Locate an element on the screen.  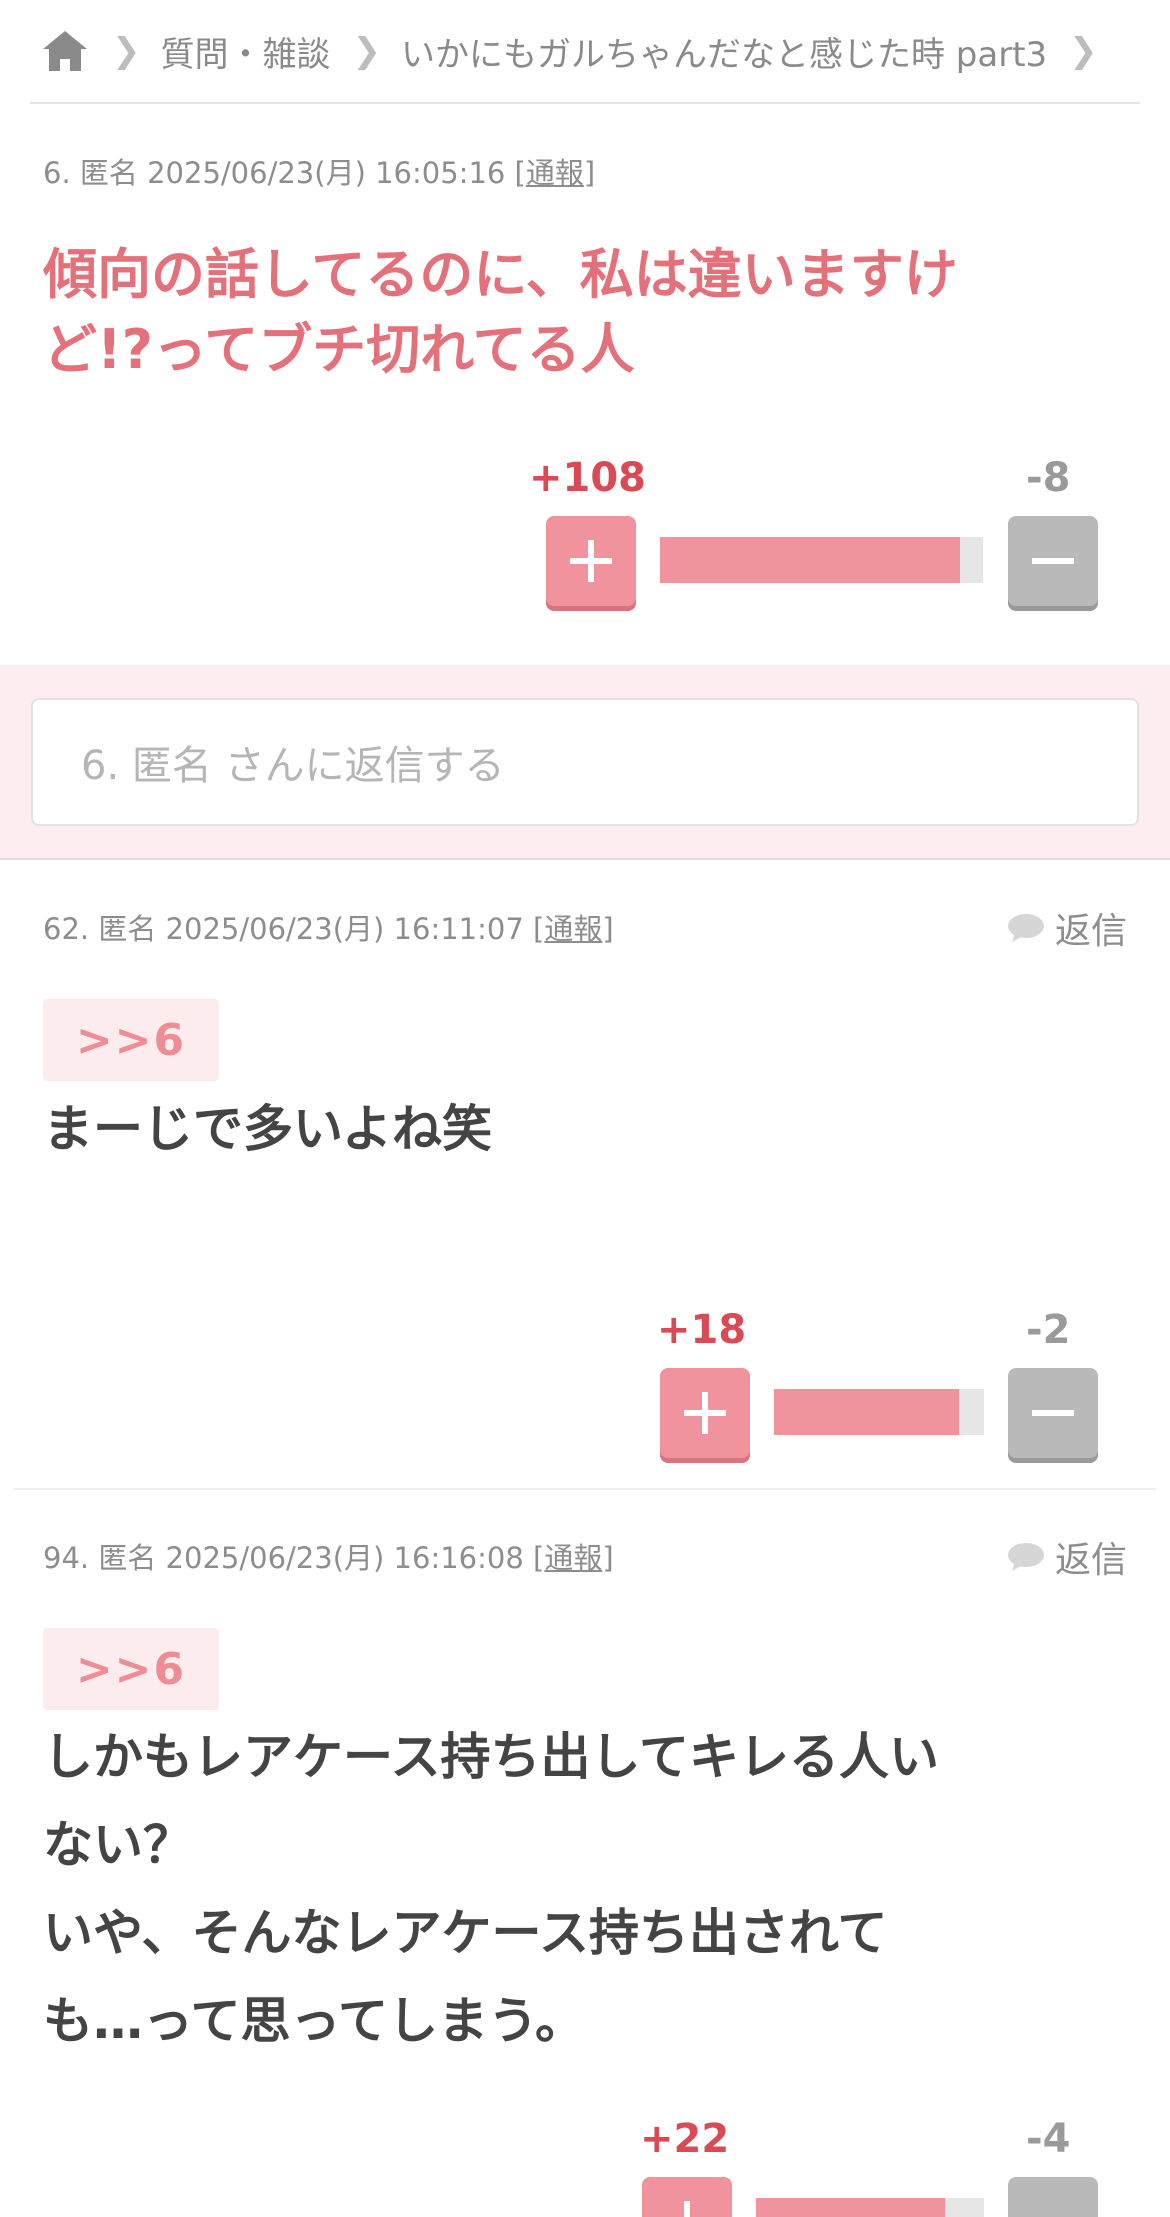
breadcrumb: ❯ 質問・雑談 ❯ いかにもガルちゃんだなと感じた時 part3 ❯ is located at coordinates (585, 52).